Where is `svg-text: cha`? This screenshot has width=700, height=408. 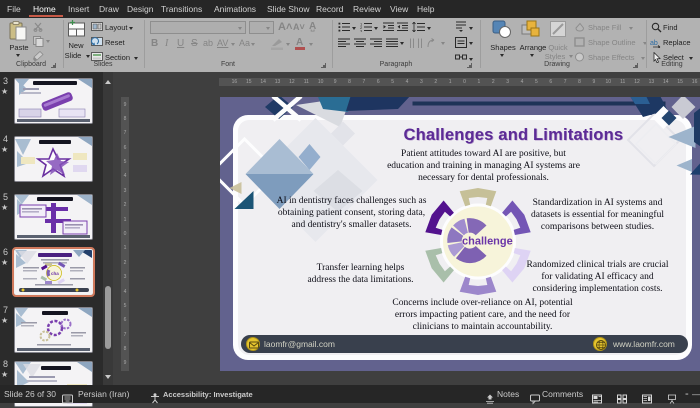 svg-text: cha is located at coordinates (55, 273).